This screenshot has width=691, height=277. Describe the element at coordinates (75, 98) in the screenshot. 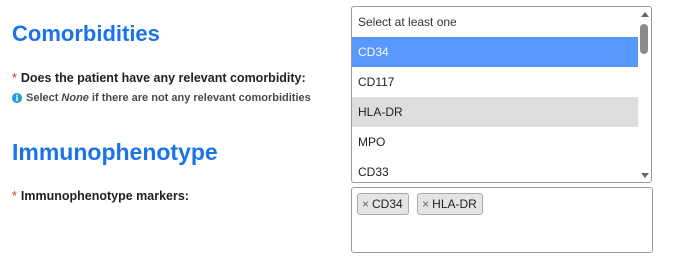

I see `hint-emphasis: None` at that location.